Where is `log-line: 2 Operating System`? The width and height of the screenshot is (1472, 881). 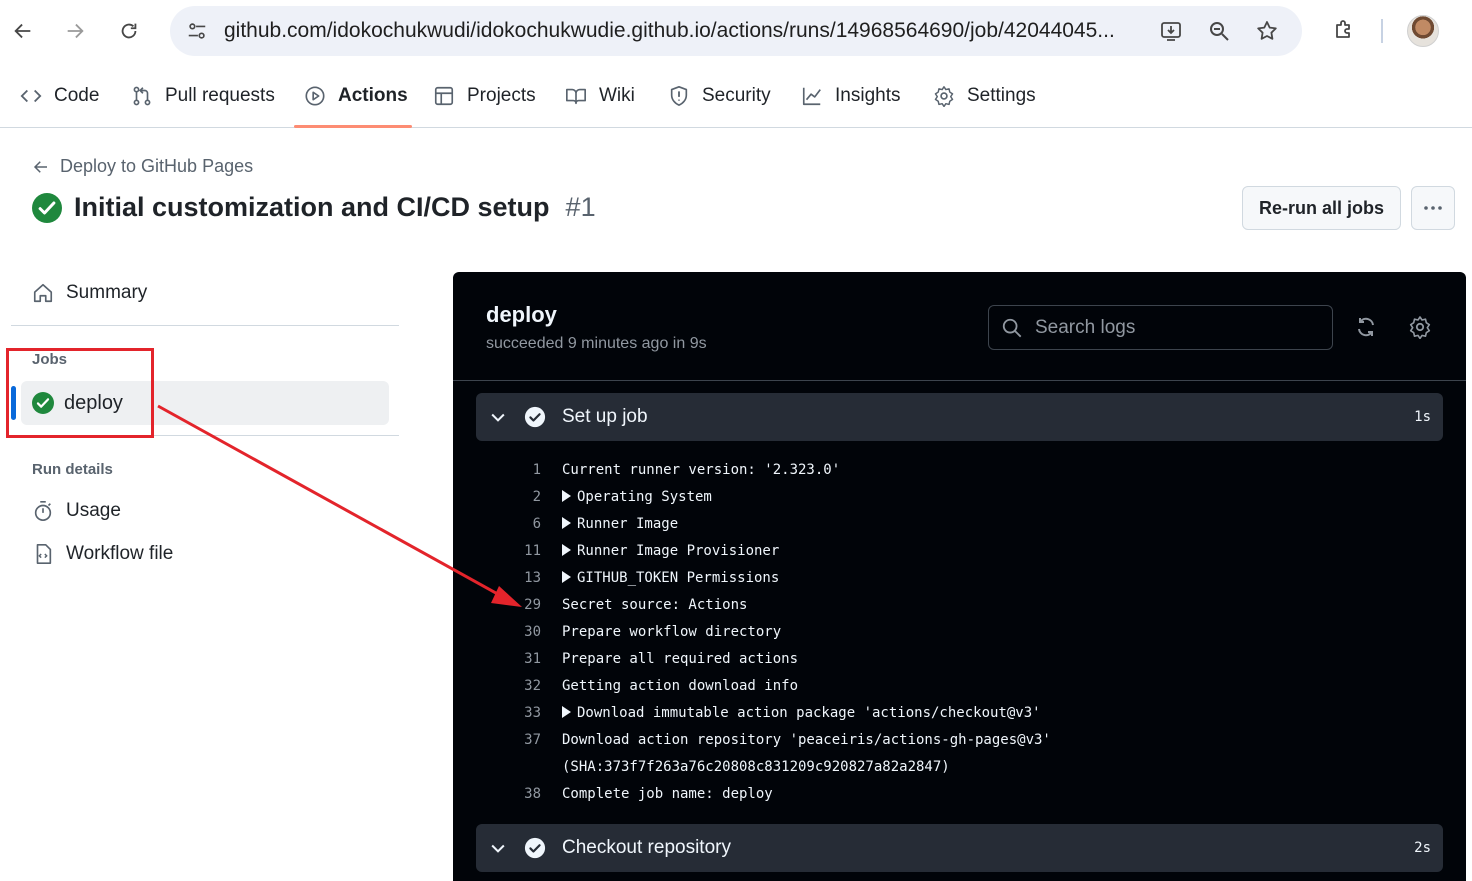
log-line: 2 Operating System is located at coordinates (959, 497).